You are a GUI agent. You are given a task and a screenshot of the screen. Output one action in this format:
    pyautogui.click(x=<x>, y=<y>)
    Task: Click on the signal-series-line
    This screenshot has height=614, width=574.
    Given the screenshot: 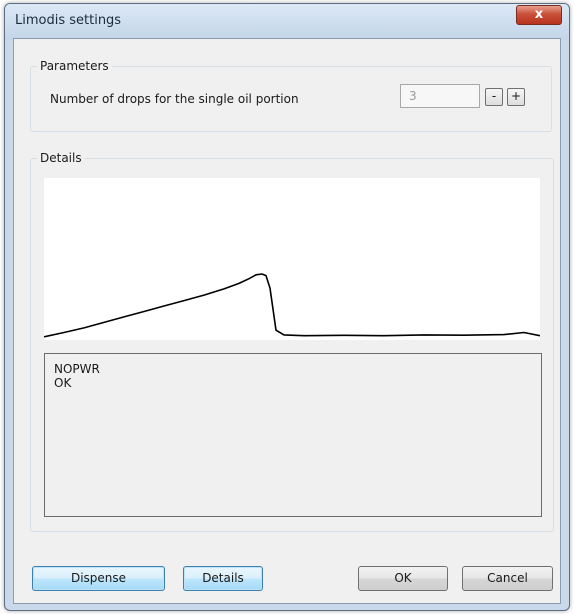 What is the action you would take?
    pyautogui.click(x=292, y=305)
    